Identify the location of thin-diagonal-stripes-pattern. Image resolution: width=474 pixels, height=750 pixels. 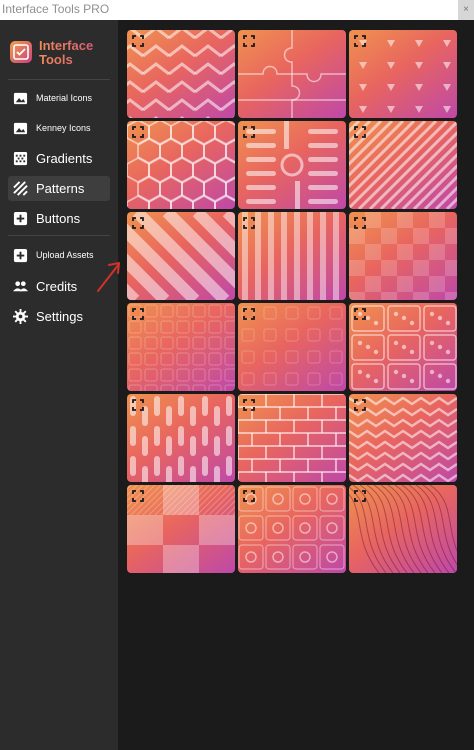
(403, 165).